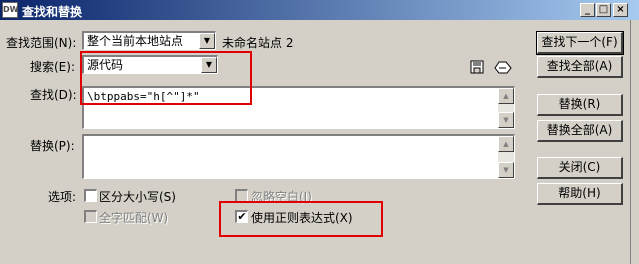 This screenshot has width=639, height=264. Describe the element at coordinates (10, 10) in the screenshot. I see `dreamweaver-app-icon: DW` at that location.